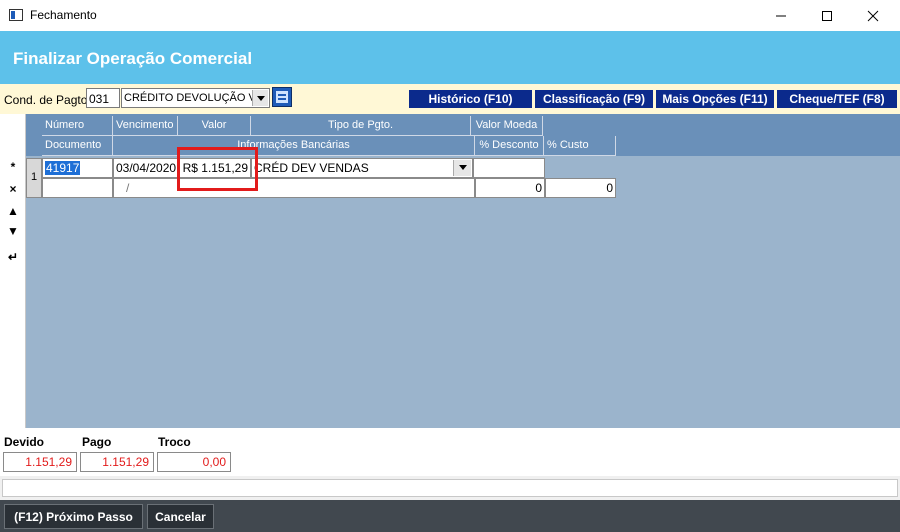 The height and width of the screenshot is (532, 900). What do you see at coordinates (34, 178) in the screenshot?
I see `row-indicator: 1` at bounding box center [34, 178].